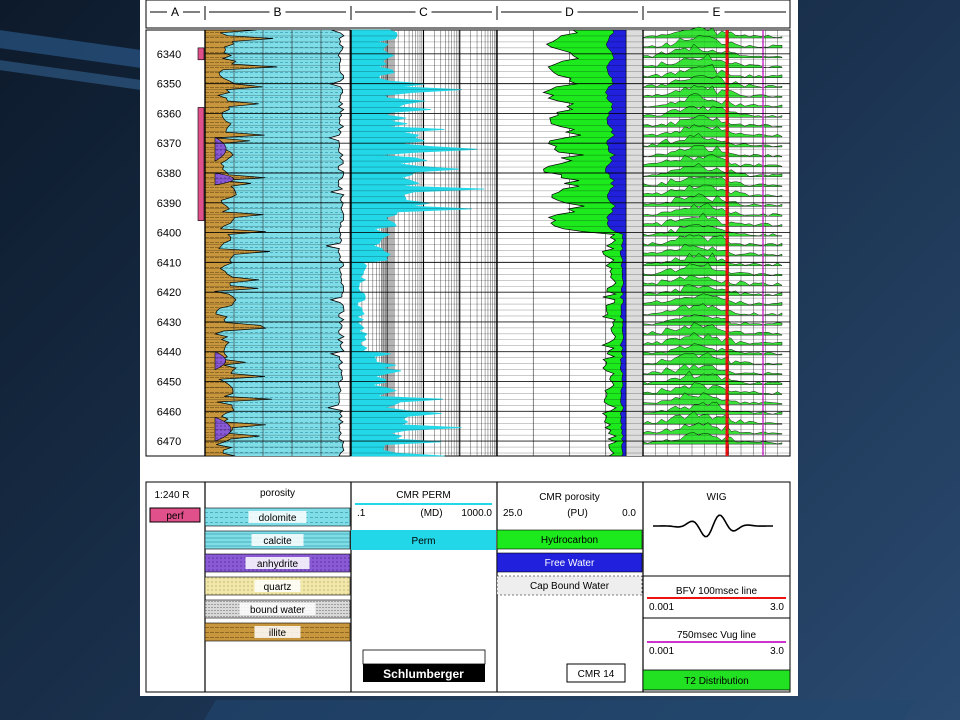  Describe the element at coordinates (169, 55) in the screenshot. I see `depth-label: 6340` at that location.